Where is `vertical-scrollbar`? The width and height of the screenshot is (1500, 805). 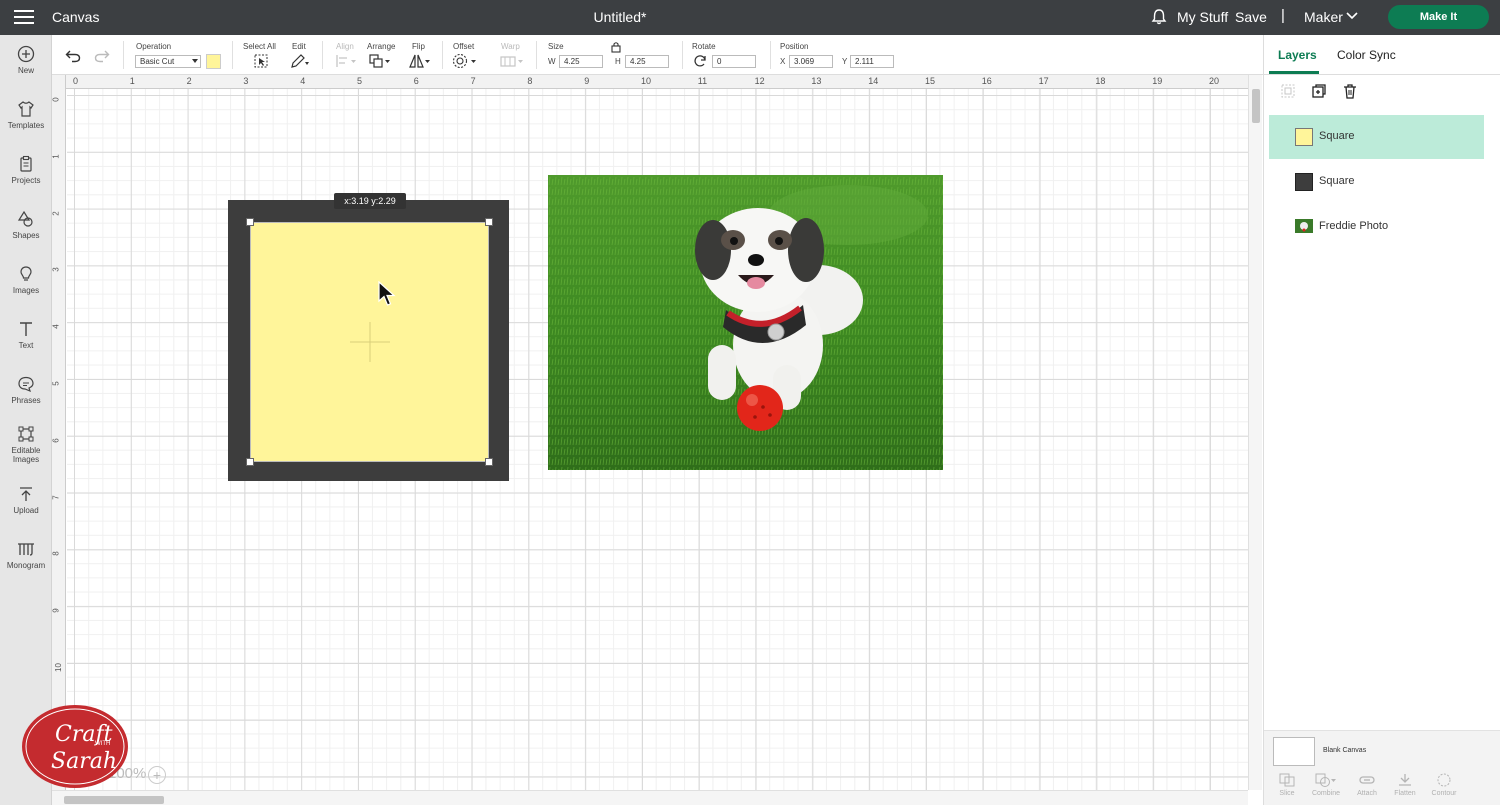
vertical-scrollbar is located at coordinates (1255, 432).